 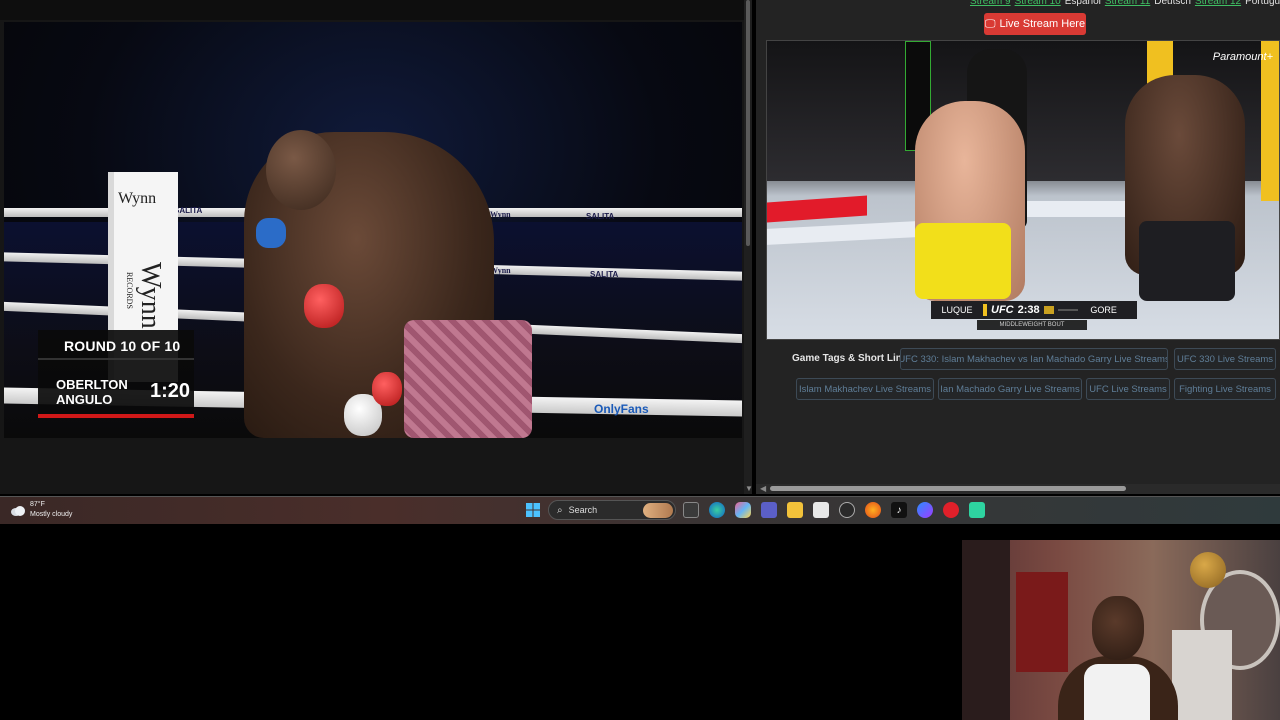 What do you see at coordinates (1103, 310) in the screenshot?
I see `ufc-fighter2-name: GORE` at bounding box center [1103, 310].